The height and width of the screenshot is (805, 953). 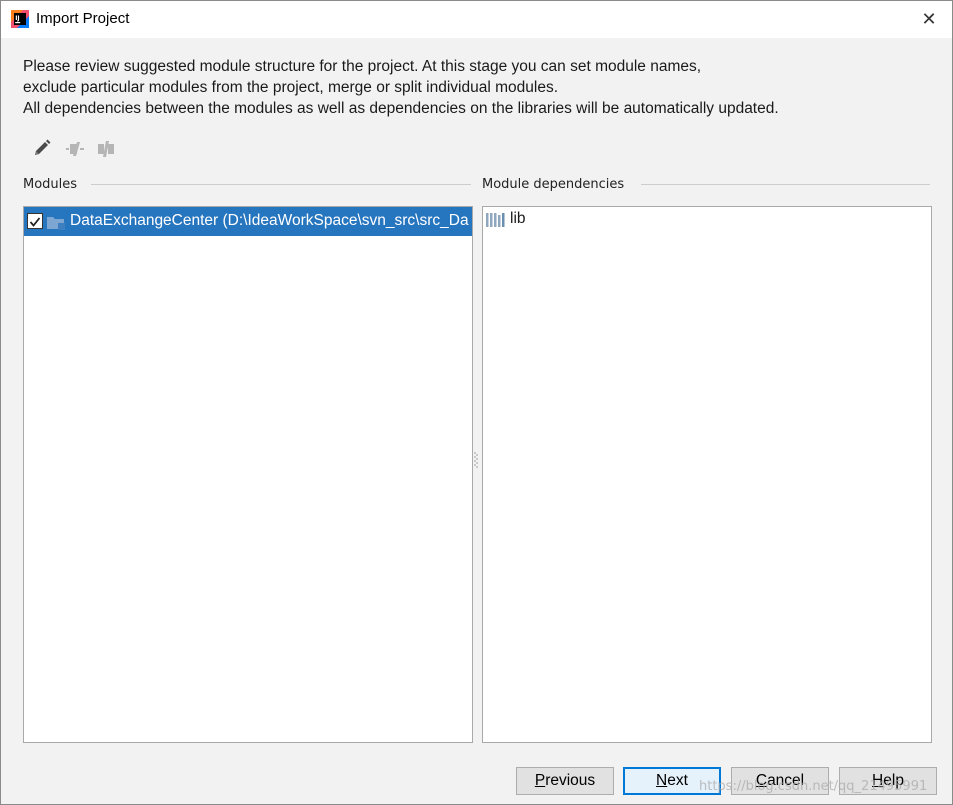 I want to click on module-dependencies-label: Module dependencies, so click(x=553, y=184).